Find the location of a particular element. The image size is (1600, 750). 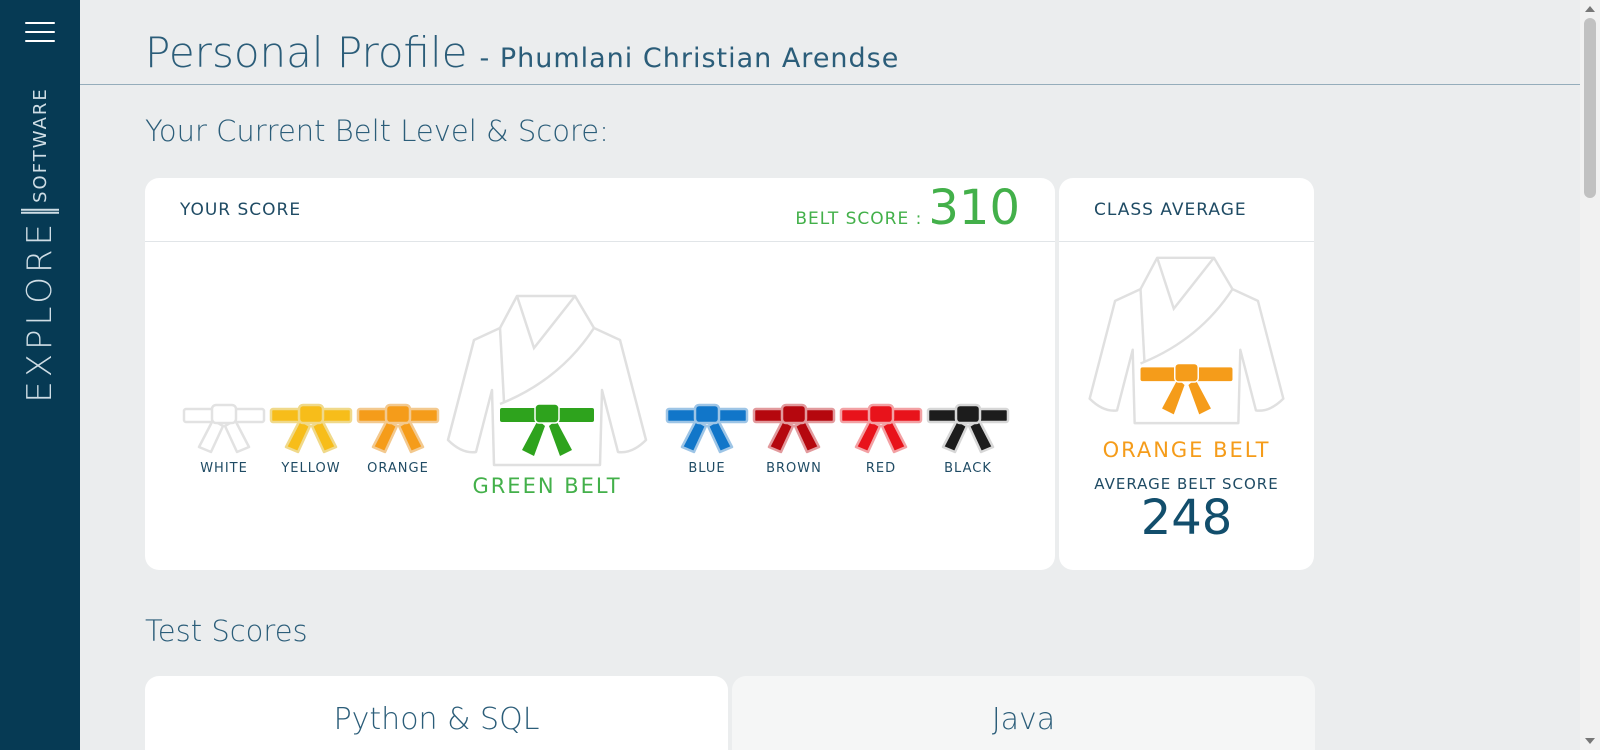

brand-divider is located at coordinates (40, 211).